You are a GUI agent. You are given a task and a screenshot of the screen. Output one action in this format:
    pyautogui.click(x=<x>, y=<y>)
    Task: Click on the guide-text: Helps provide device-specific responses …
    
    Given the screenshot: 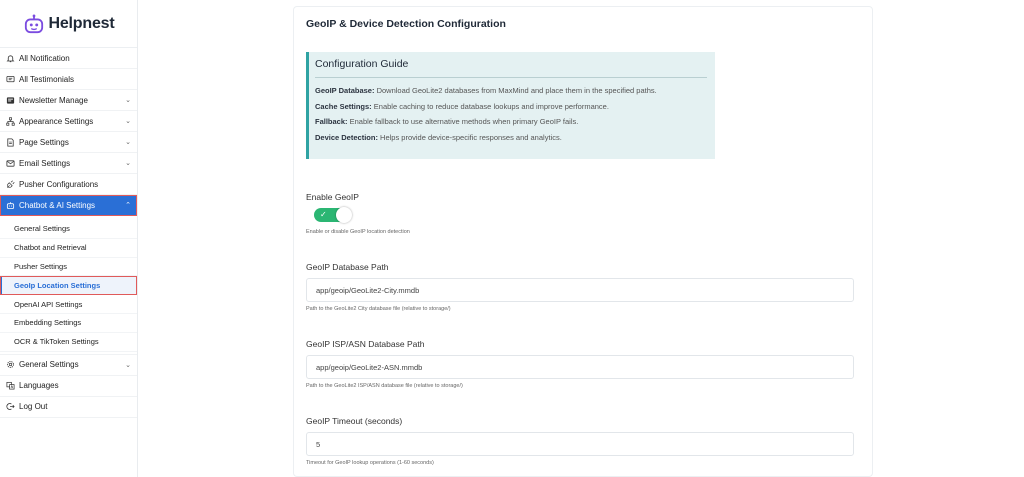 What is the action you would take?
    pyautogui.click(x=469, y=137)
    